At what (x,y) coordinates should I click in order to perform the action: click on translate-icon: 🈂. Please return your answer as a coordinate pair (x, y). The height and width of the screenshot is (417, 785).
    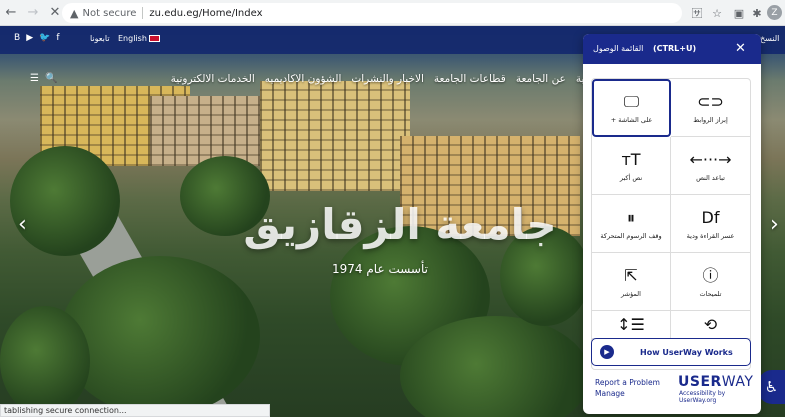
    Looking at the image, I should click on (697, 13).